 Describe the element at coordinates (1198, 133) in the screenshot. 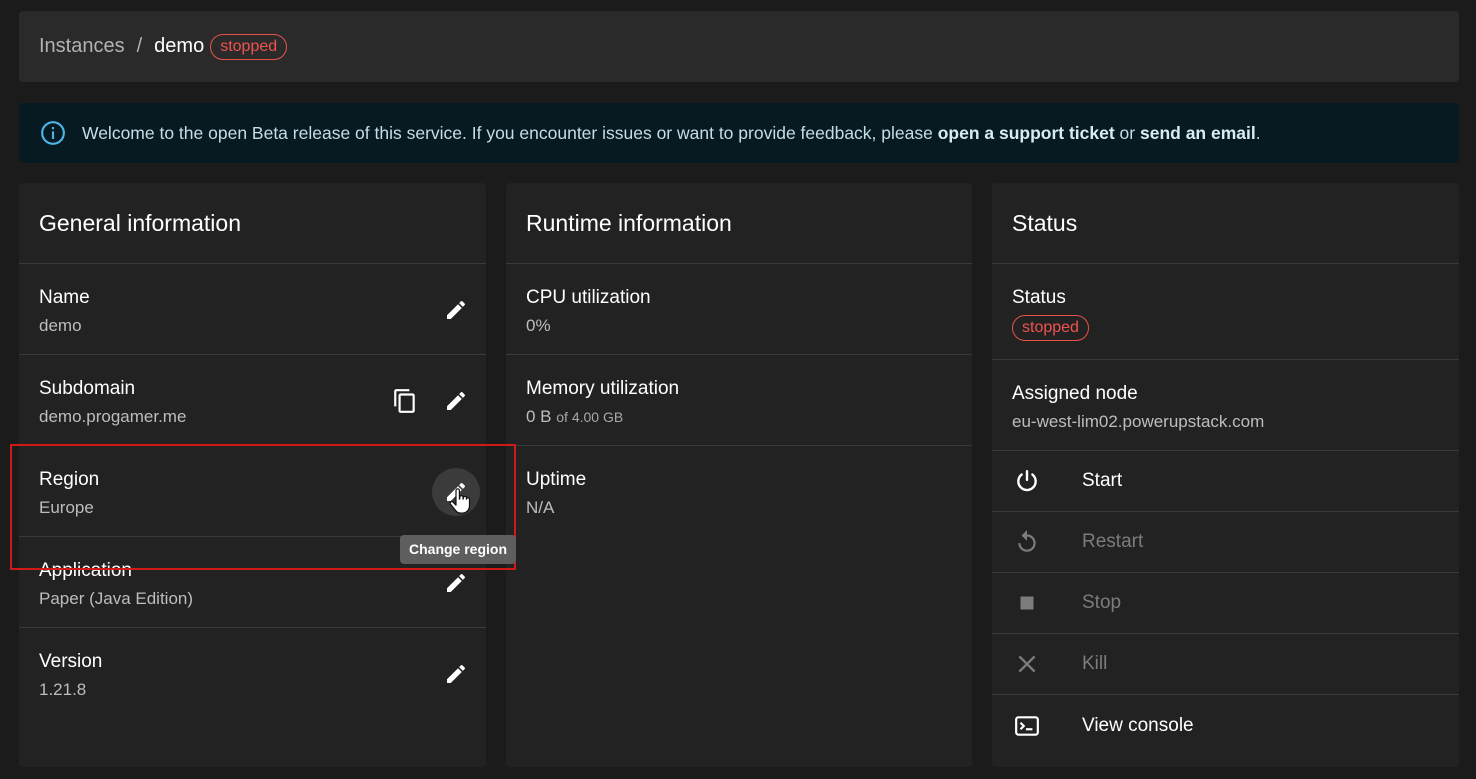

I see `send-email-link: send an email` at that location.